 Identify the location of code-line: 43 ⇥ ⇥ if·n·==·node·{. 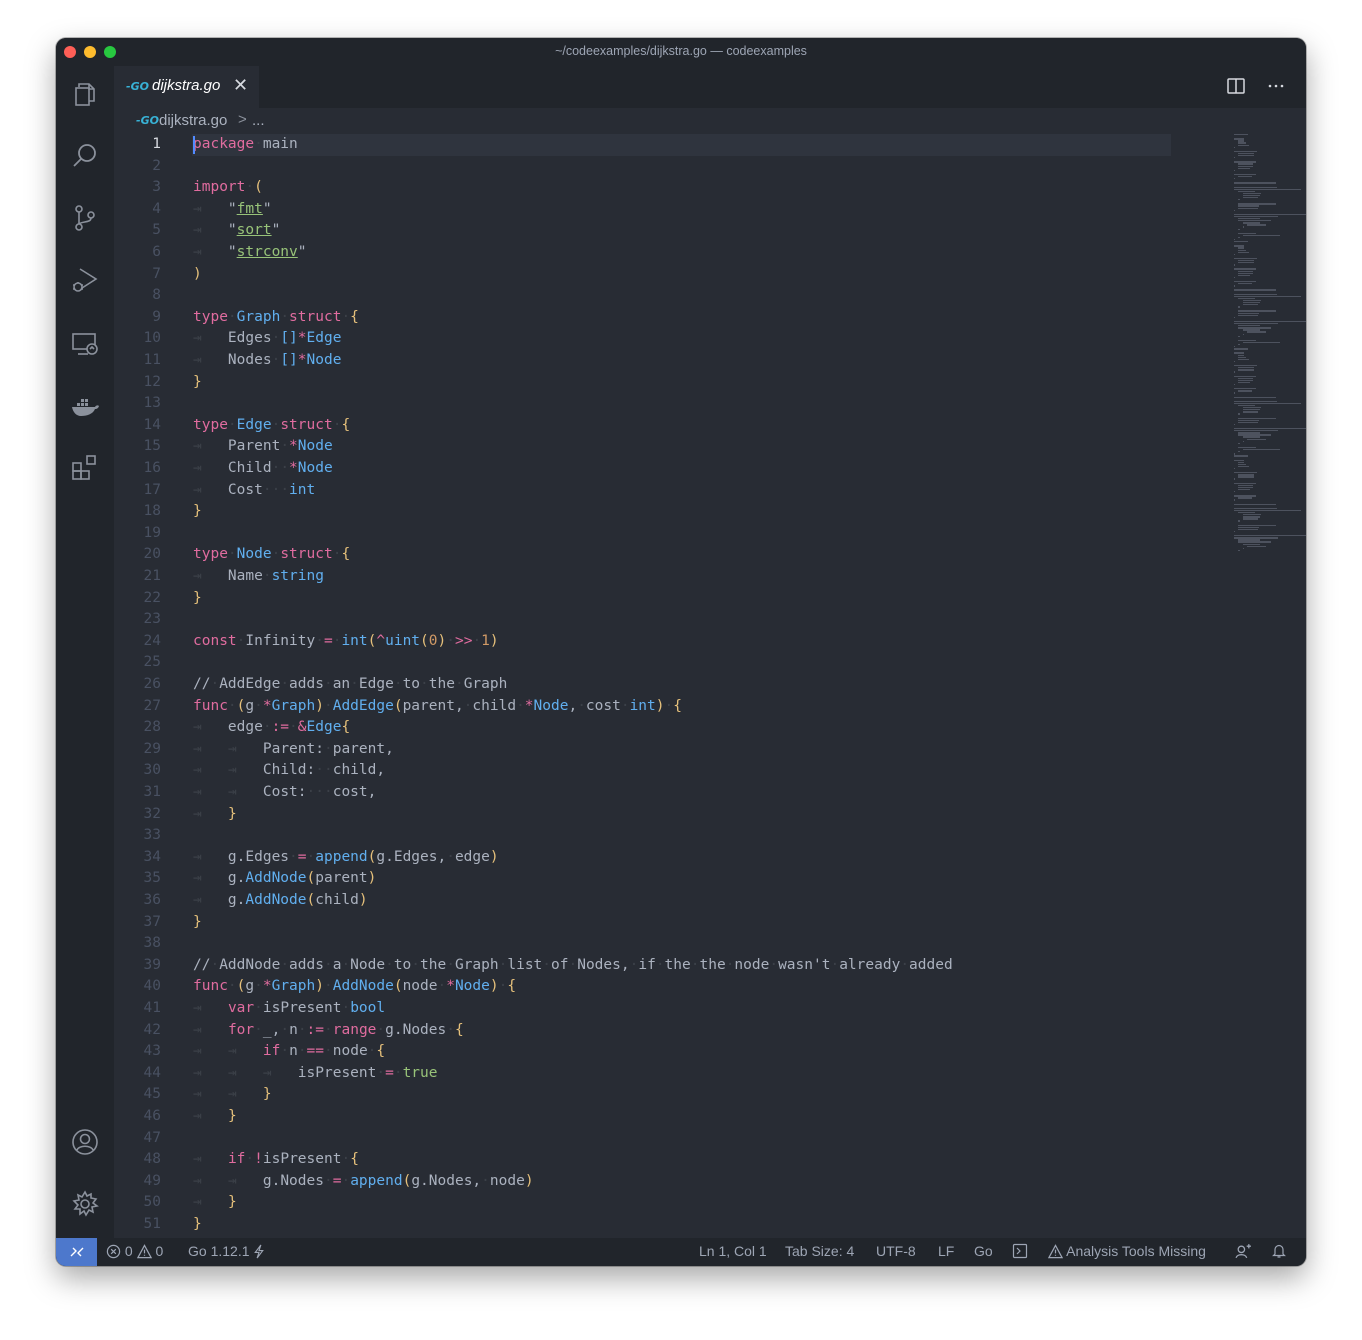
(664, 1052).